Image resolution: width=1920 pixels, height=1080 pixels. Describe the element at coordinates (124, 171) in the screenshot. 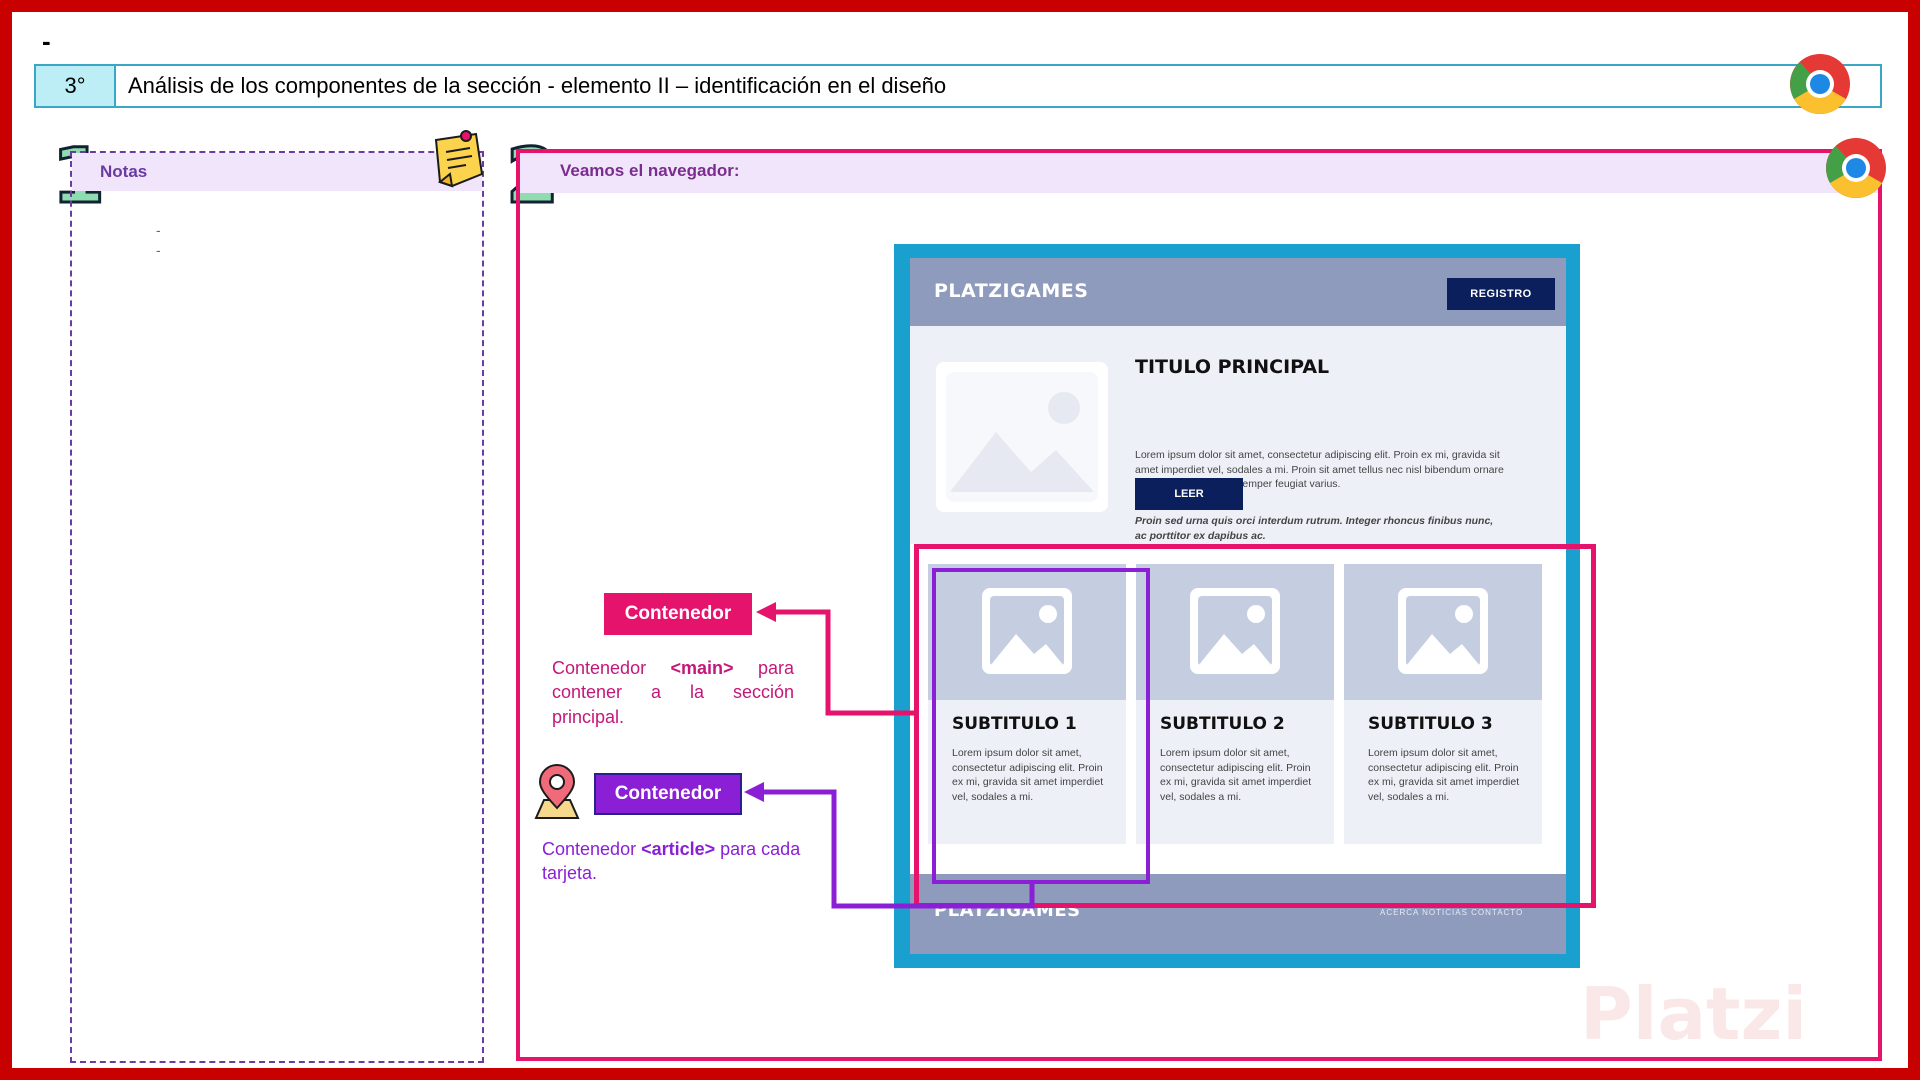

I see `notes-title: Notas` at that location.